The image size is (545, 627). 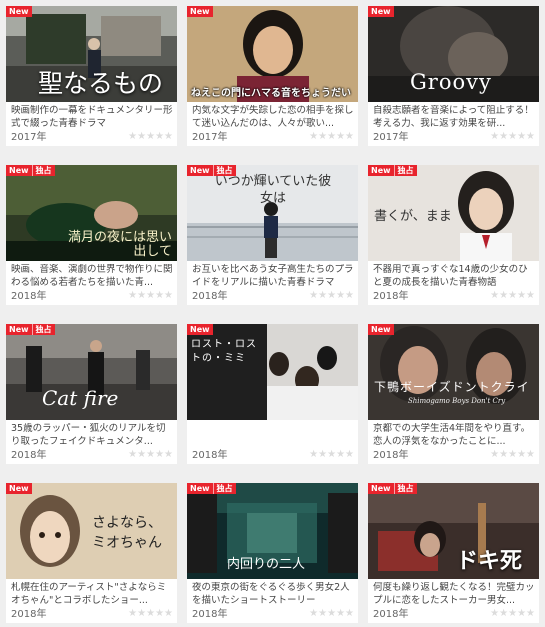 I want to click on content-card: New ロスト・ロストの・ミミ 2018年 ★★★★★, so click(x=272, y=394).